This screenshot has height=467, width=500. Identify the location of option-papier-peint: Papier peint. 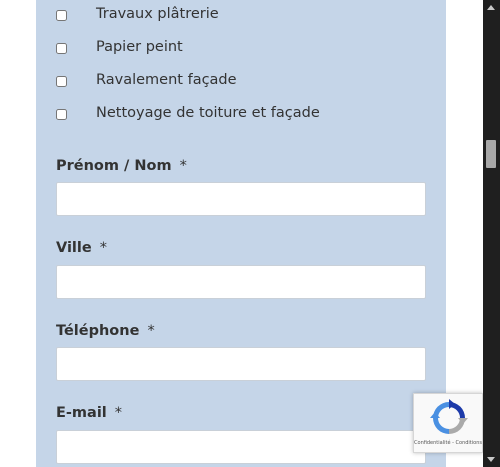
(119, 48).